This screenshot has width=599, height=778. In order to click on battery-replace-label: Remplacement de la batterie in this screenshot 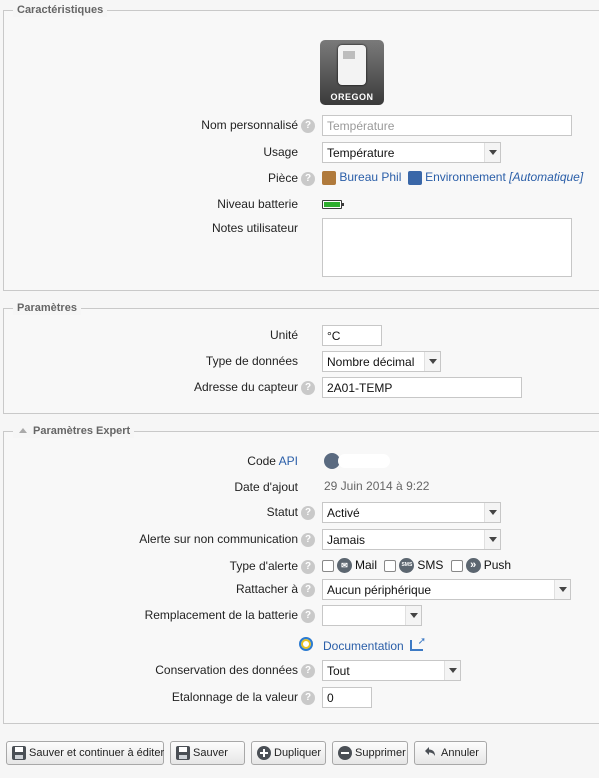, I will do `click(221, 615)`.